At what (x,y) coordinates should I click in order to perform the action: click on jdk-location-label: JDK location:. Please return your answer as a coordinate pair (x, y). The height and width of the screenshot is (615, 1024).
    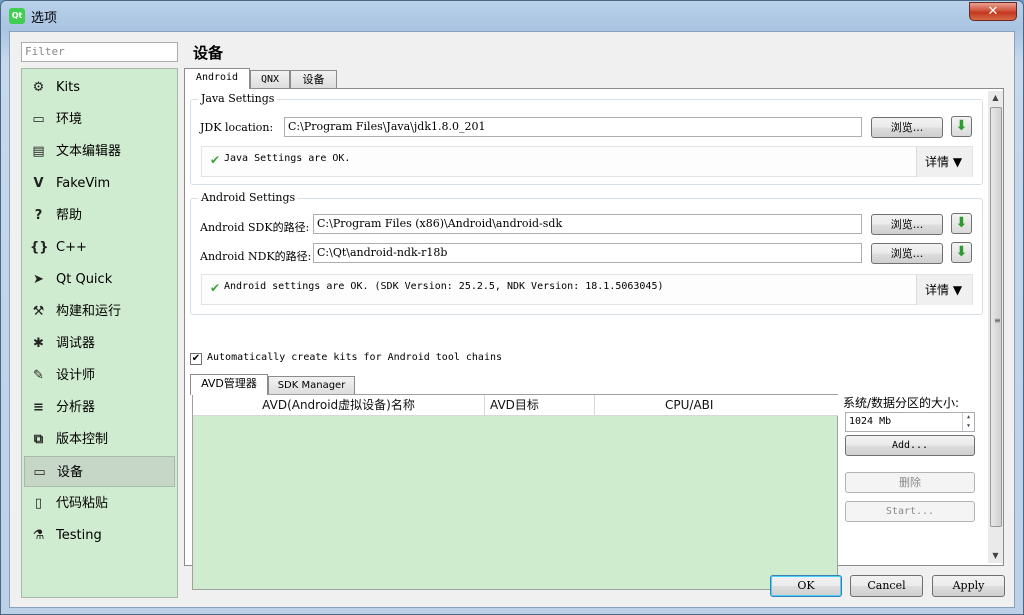
    Looking at the image, I should click on (237, 127).